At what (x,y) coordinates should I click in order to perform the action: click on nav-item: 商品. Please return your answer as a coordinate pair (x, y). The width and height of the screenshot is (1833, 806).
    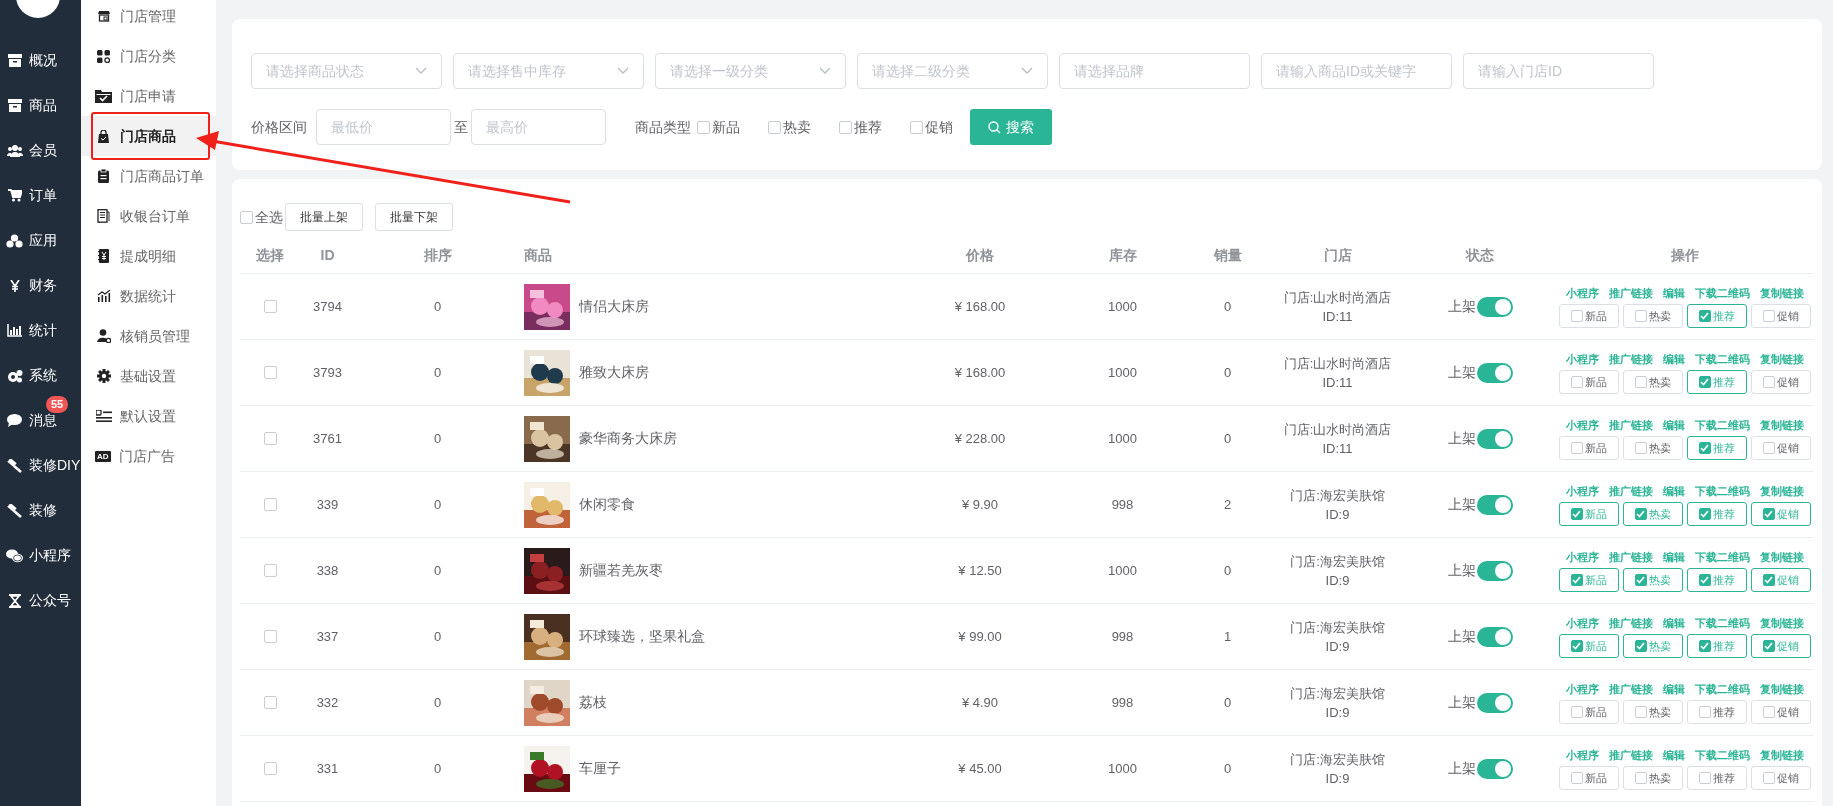
    Looking at the image, I should click on (40, 105).